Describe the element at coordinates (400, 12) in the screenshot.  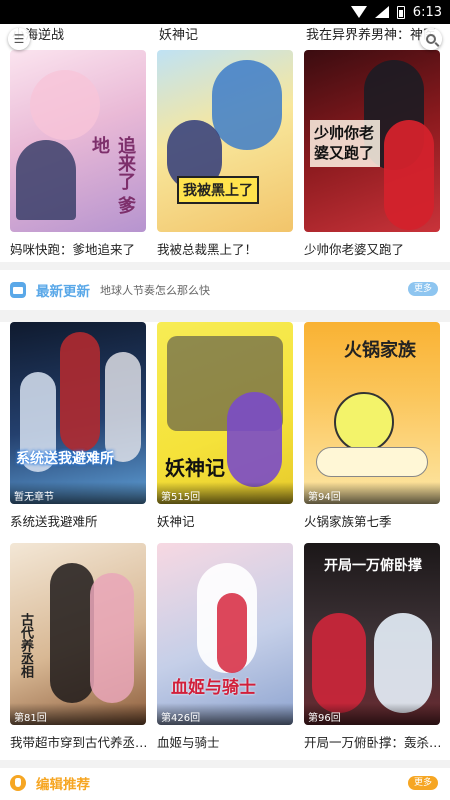
I see `battery-icon` at that location.